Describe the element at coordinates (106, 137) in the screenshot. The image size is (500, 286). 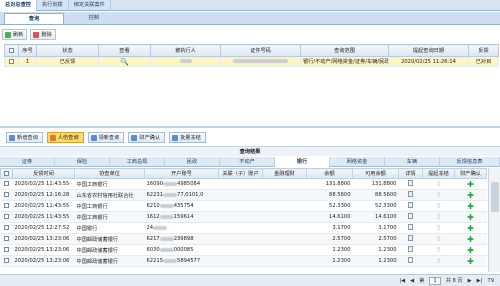
I see `renew-query-button: 领新查询` at that location.